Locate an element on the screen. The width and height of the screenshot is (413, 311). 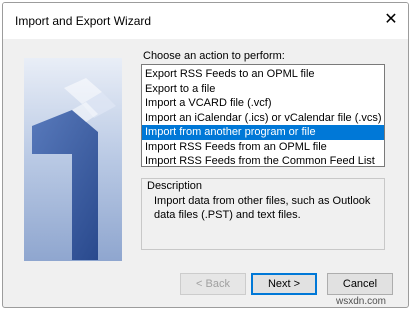
list-item-import-rss-opml: Import RSS Feeds from an OPML file is located at coordinates (263, 147).